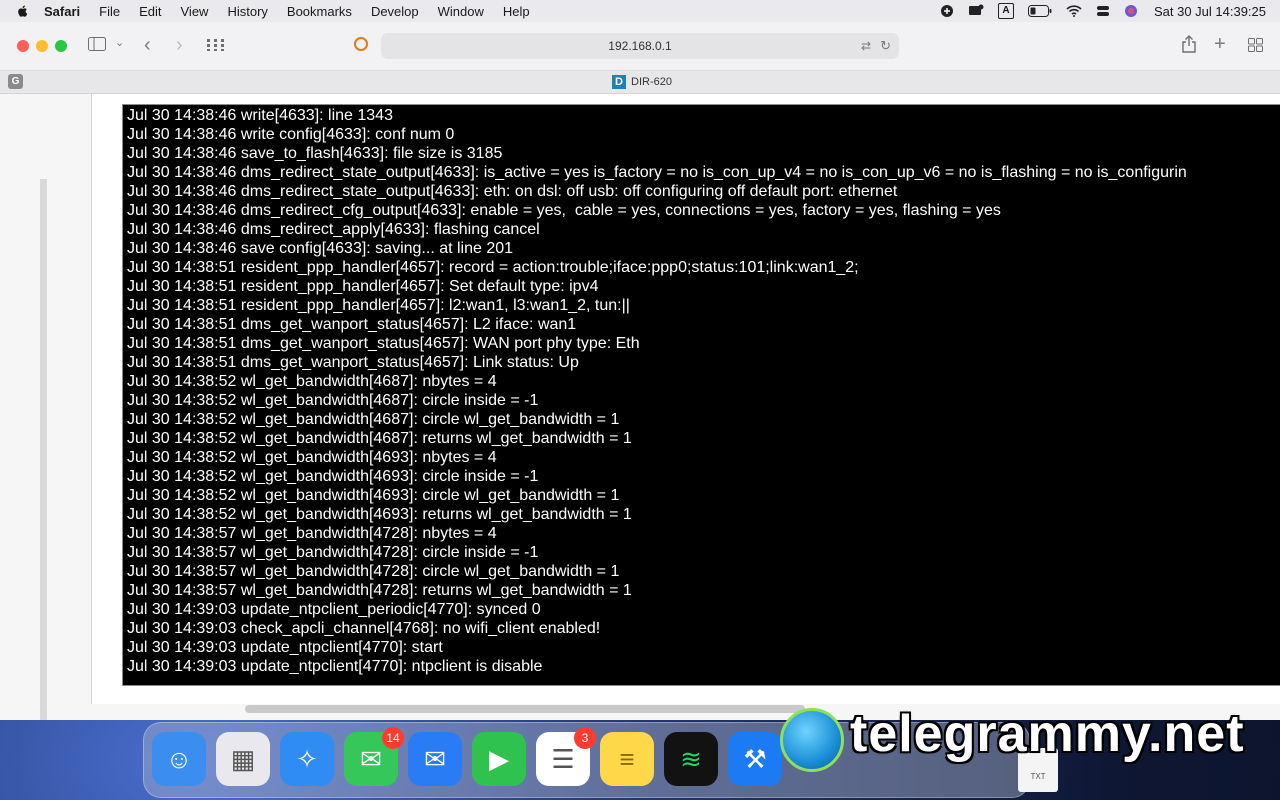  What do you see at coordinates (361, 44) in the screenshot?
I see `privacy-block-icon` at bounding box center [361, 44].